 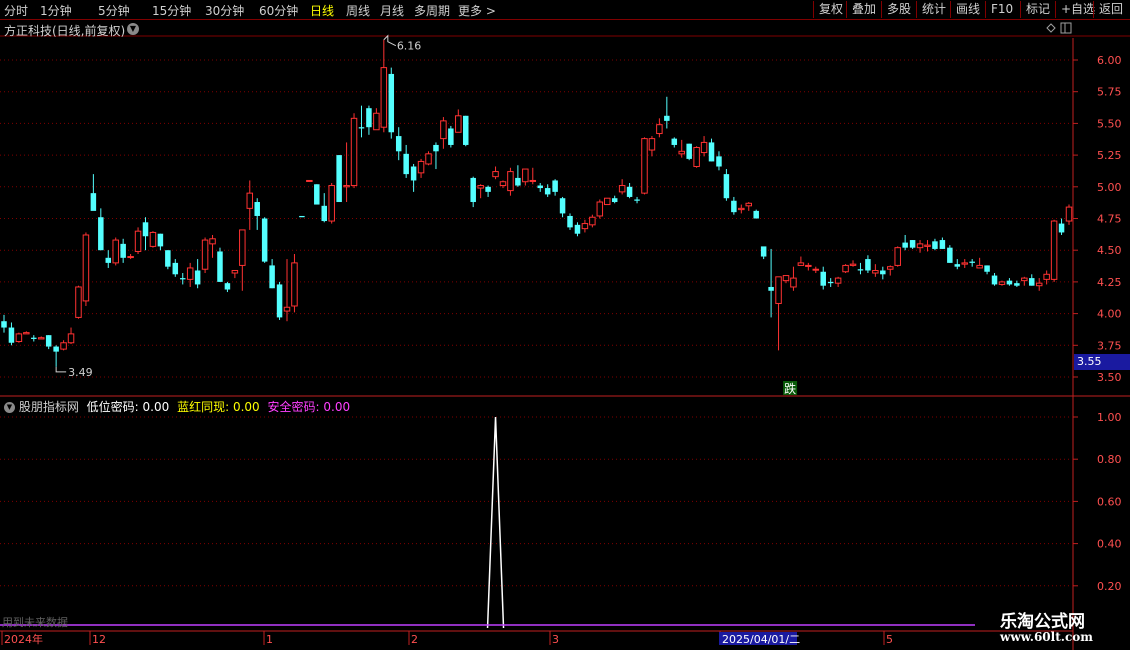 What do you see at coordinates (65, 31) in the screenshot?
I see `stock-title: 方正科技(日线,前复权)` at bounding box center [65, 31].